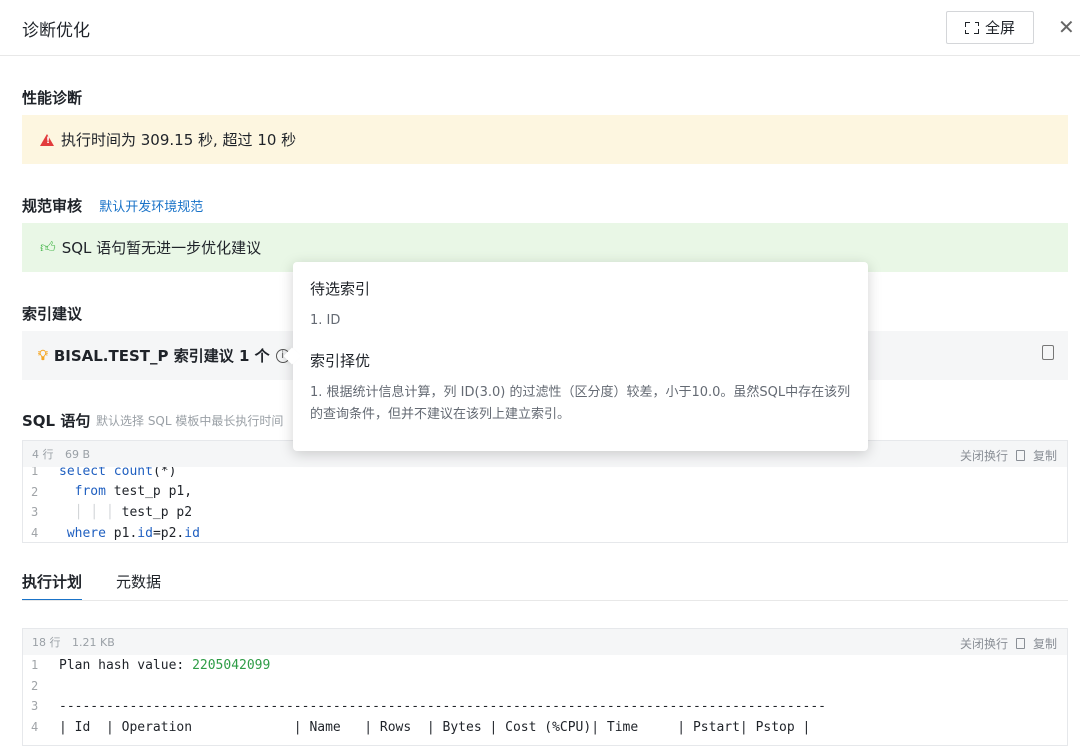  Describe the element at coordinates (545, 532) in the screenshot. I see `code-line: 4 where p1.id=p2.id` at that location.